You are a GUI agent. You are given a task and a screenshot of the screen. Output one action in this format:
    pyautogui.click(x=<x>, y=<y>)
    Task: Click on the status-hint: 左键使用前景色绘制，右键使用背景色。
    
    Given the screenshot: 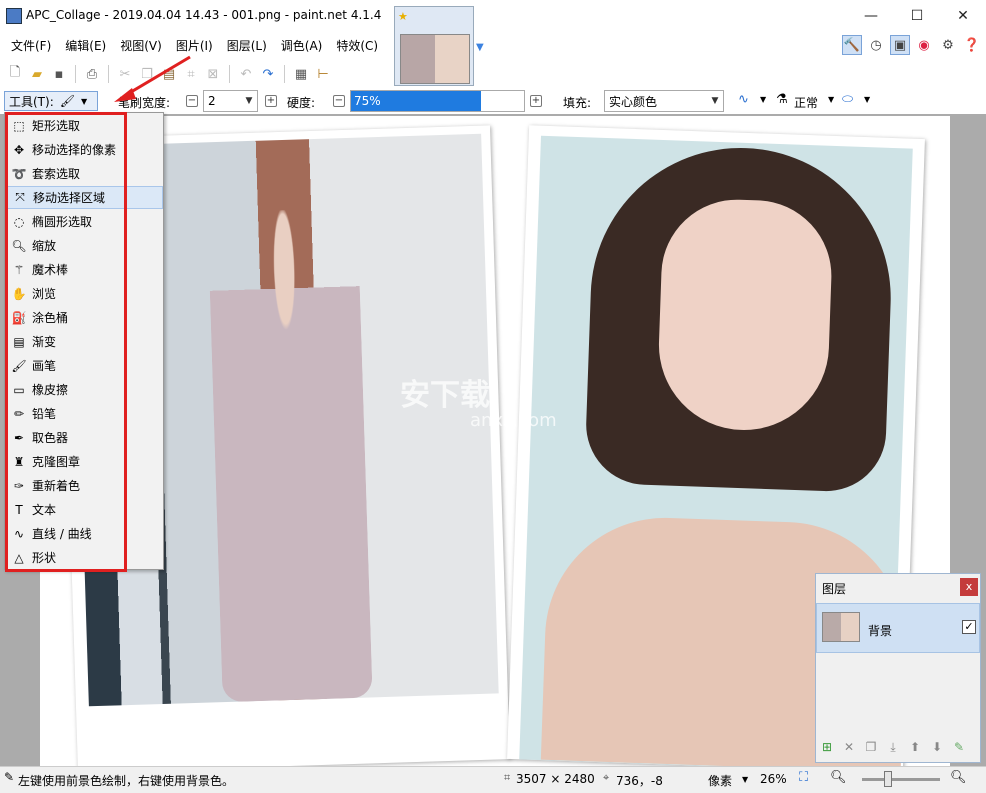 What is the action you would take?
    pyautogui.click(x=126, y=781)
    